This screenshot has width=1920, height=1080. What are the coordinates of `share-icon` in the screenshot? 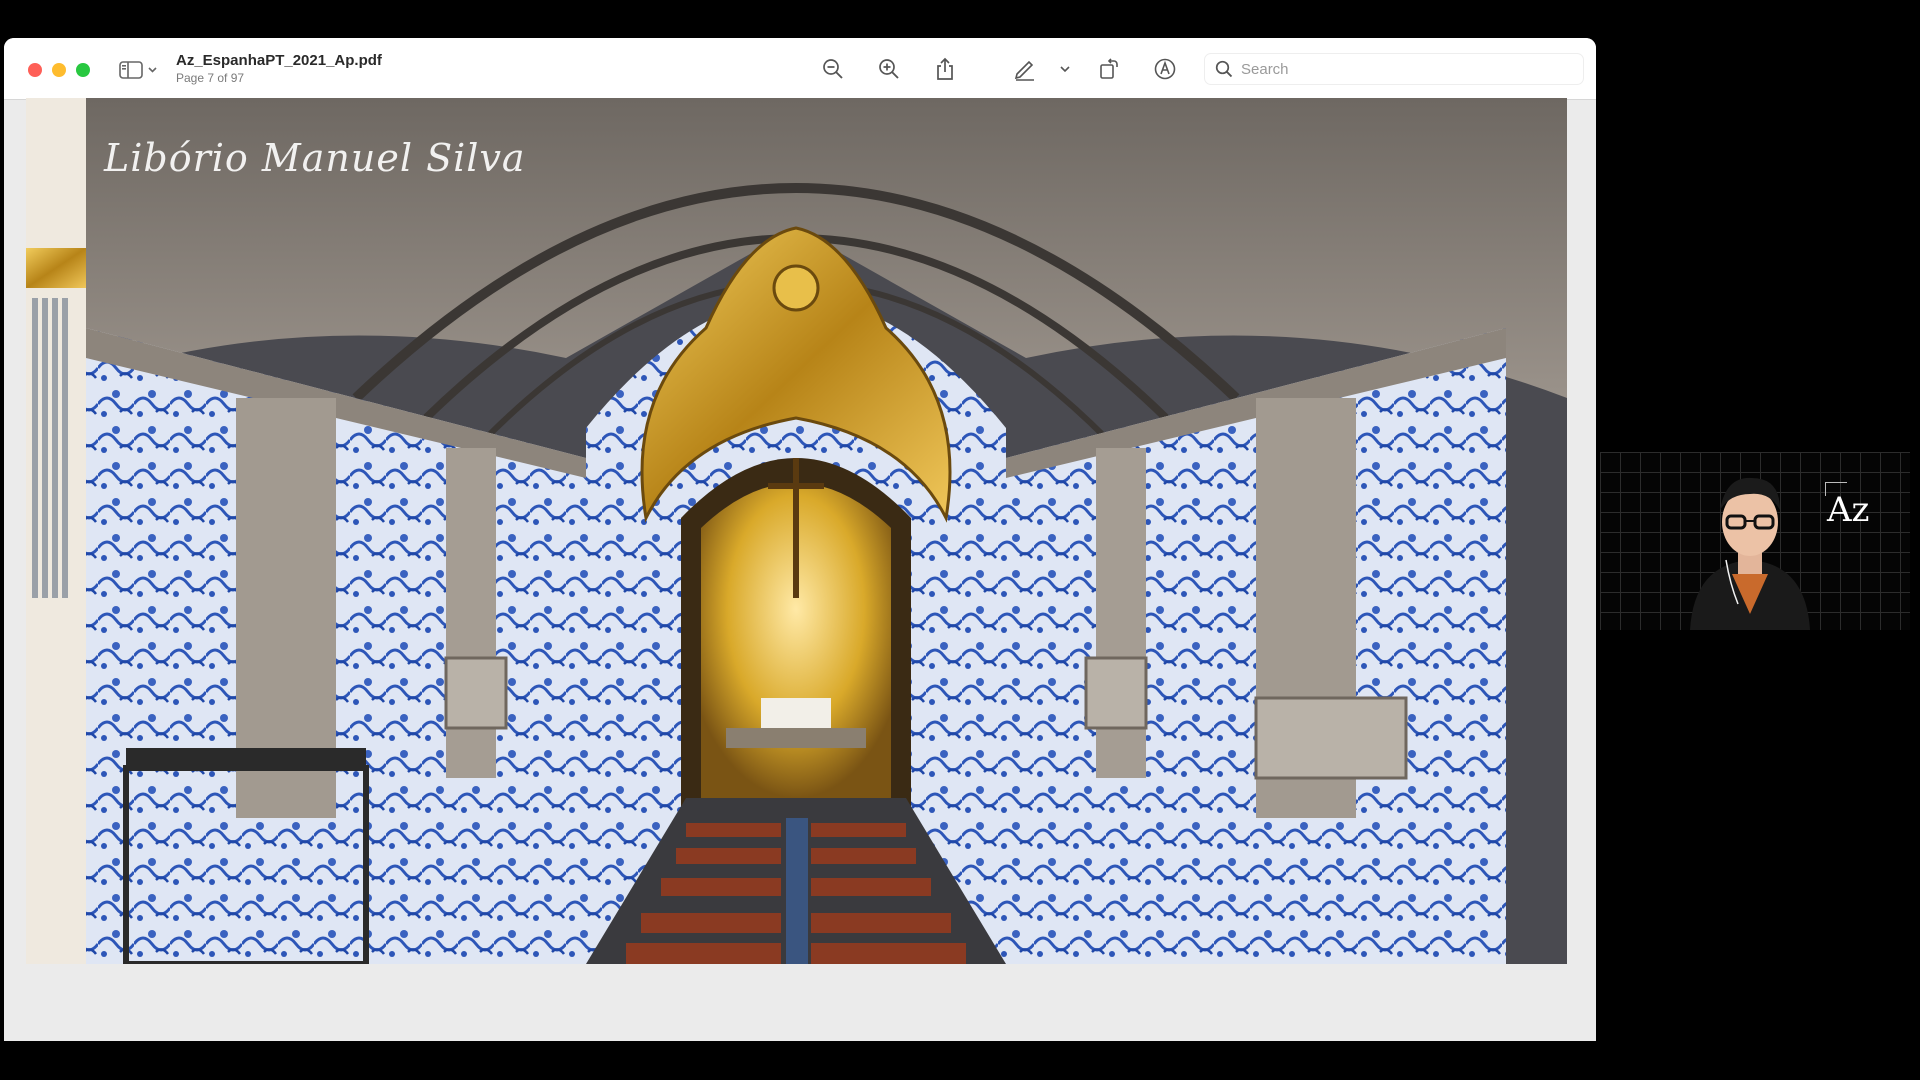 It's located at (945, 68).